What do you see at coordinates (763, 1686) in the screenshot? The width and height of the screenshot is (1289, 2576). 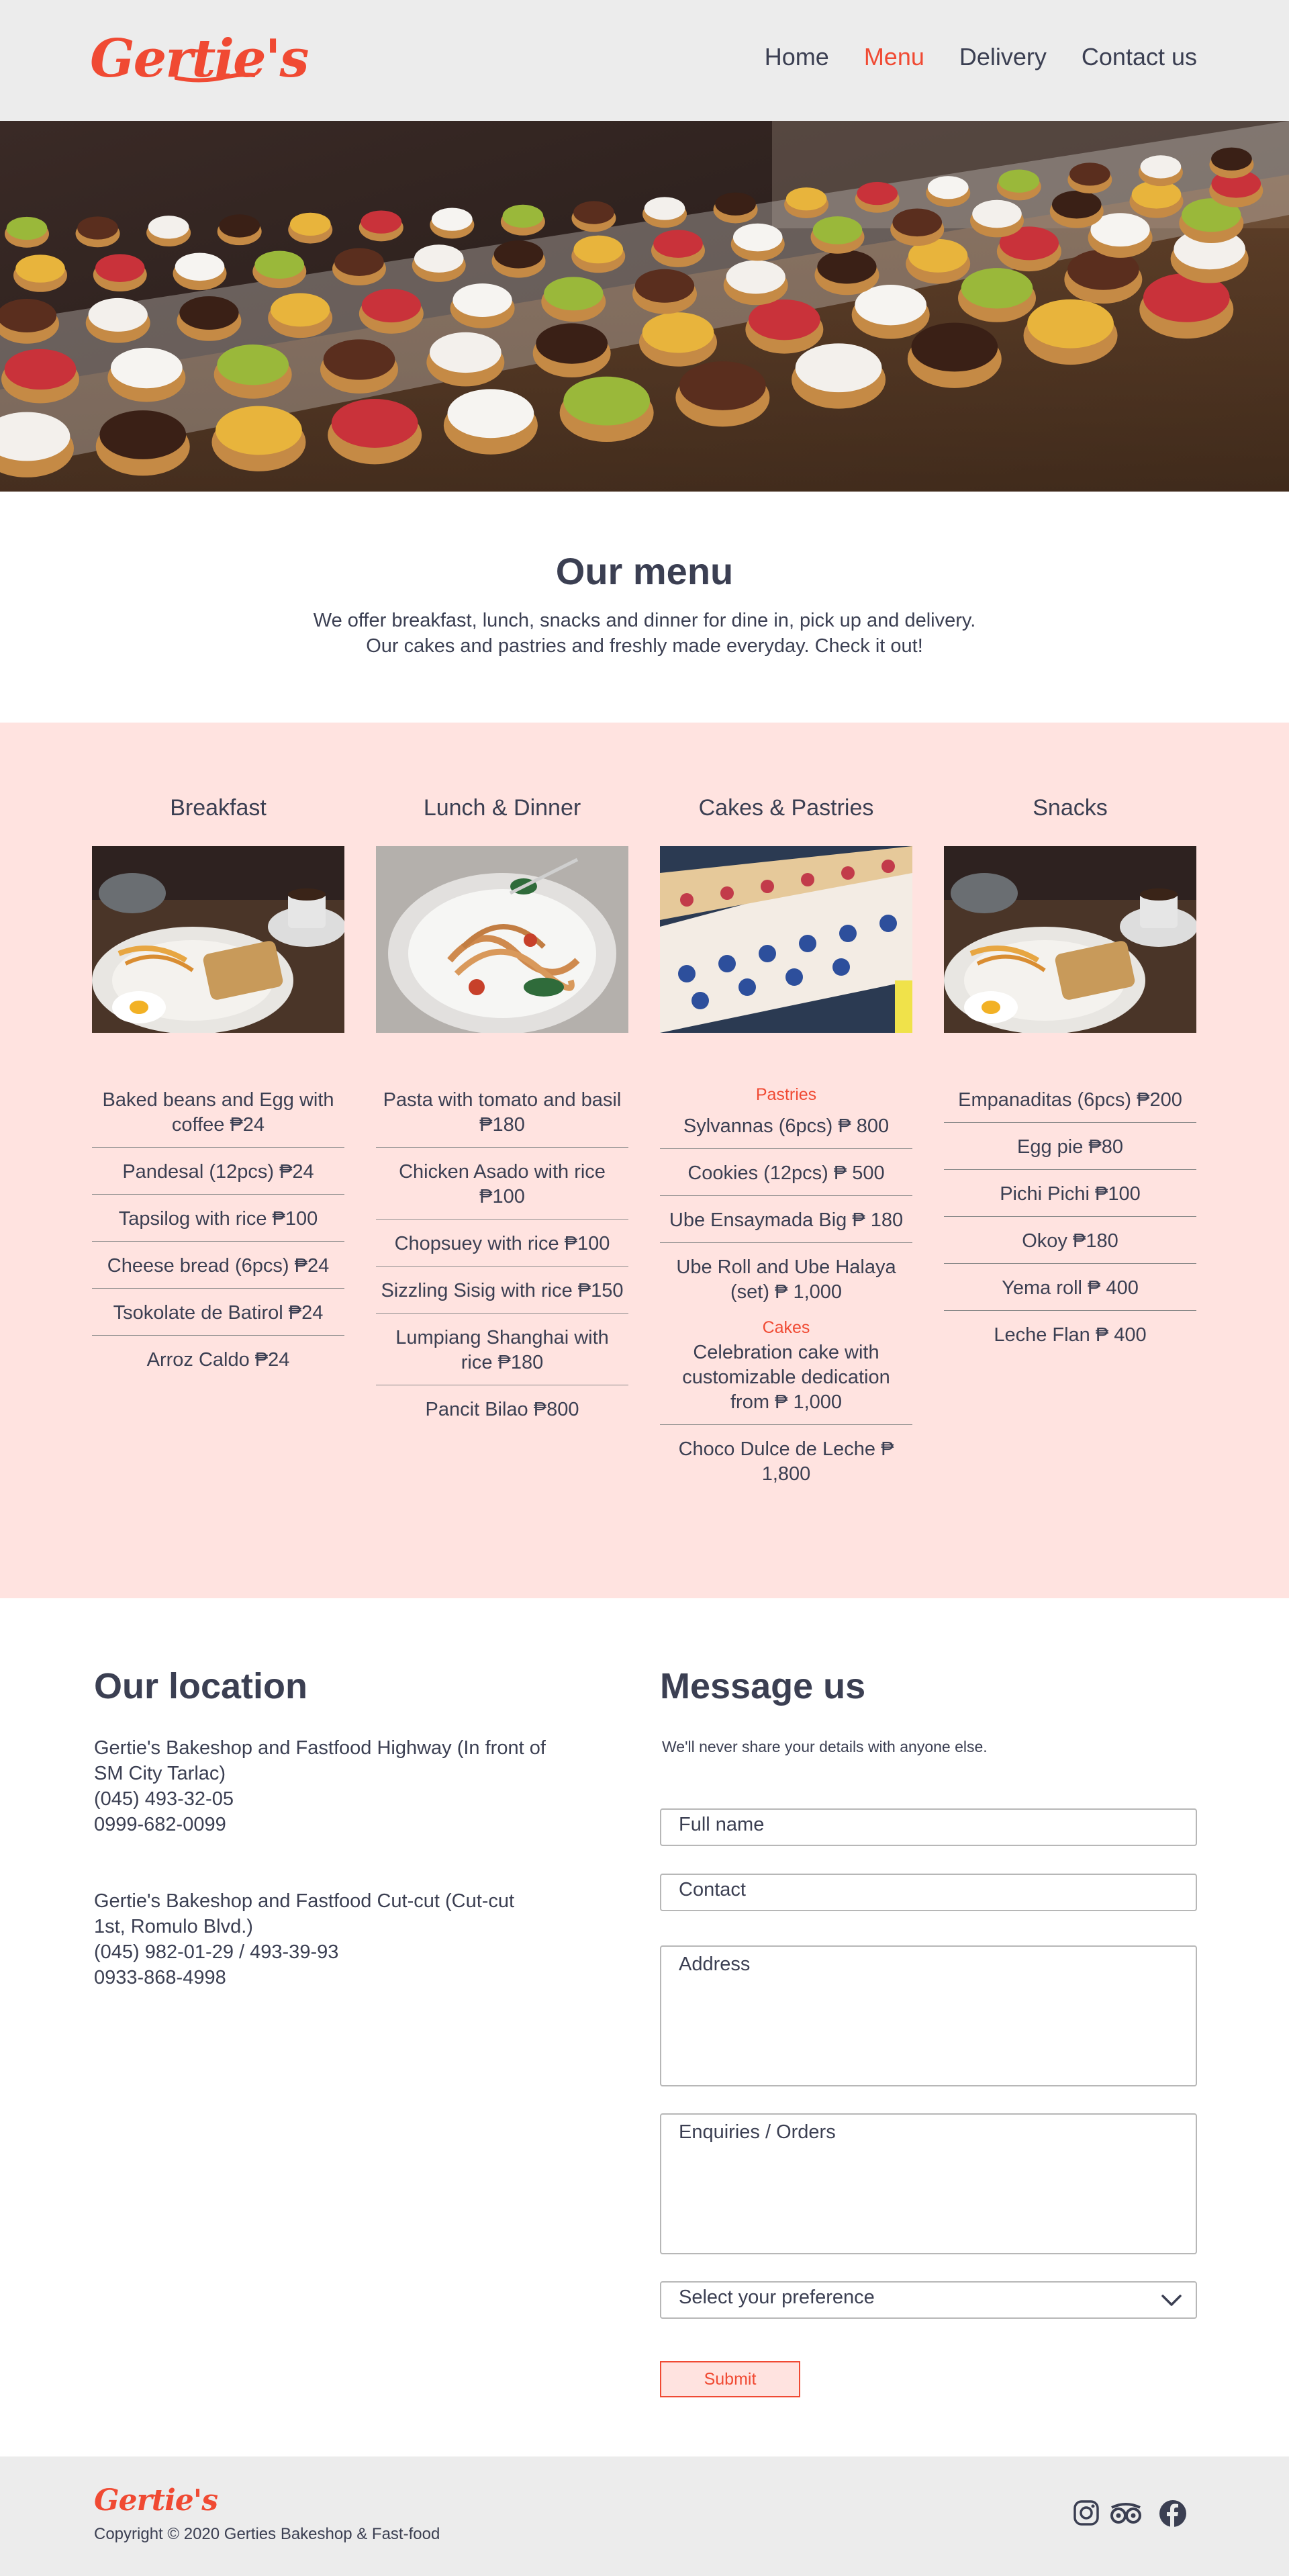 I see `message-title: Message us` at bounding box center [763, 1686].